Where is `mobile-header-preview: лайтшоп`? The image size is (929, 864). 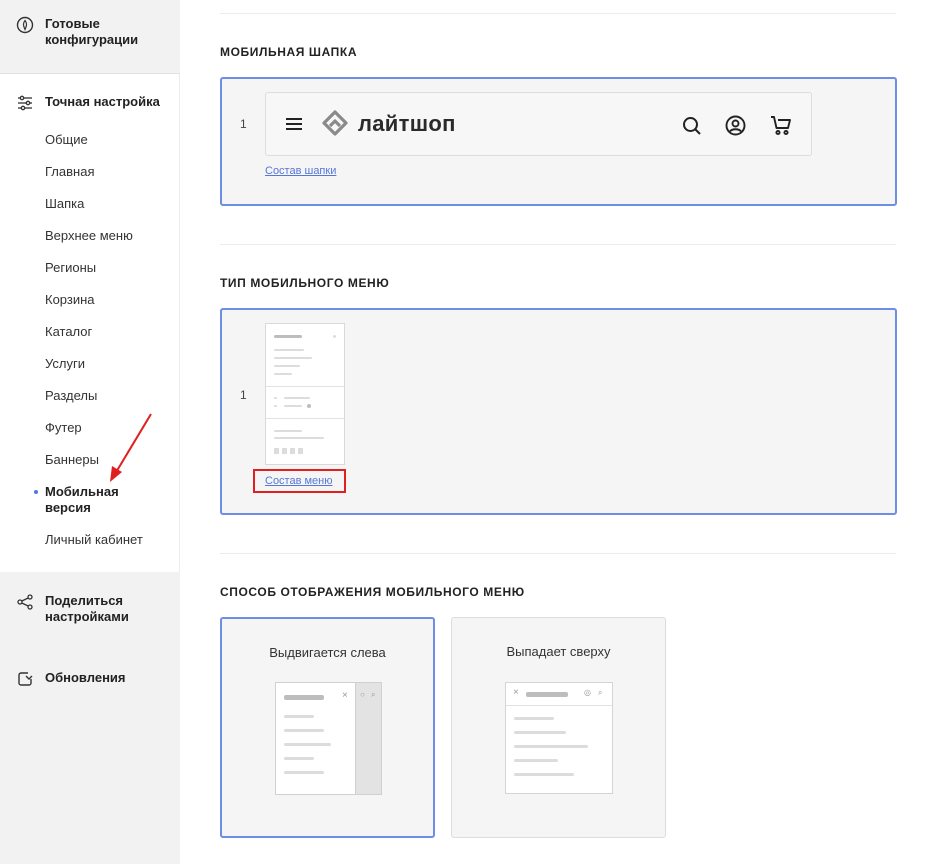 mobile-header-preview: лайтшоп is located at coordinates (538, 124).